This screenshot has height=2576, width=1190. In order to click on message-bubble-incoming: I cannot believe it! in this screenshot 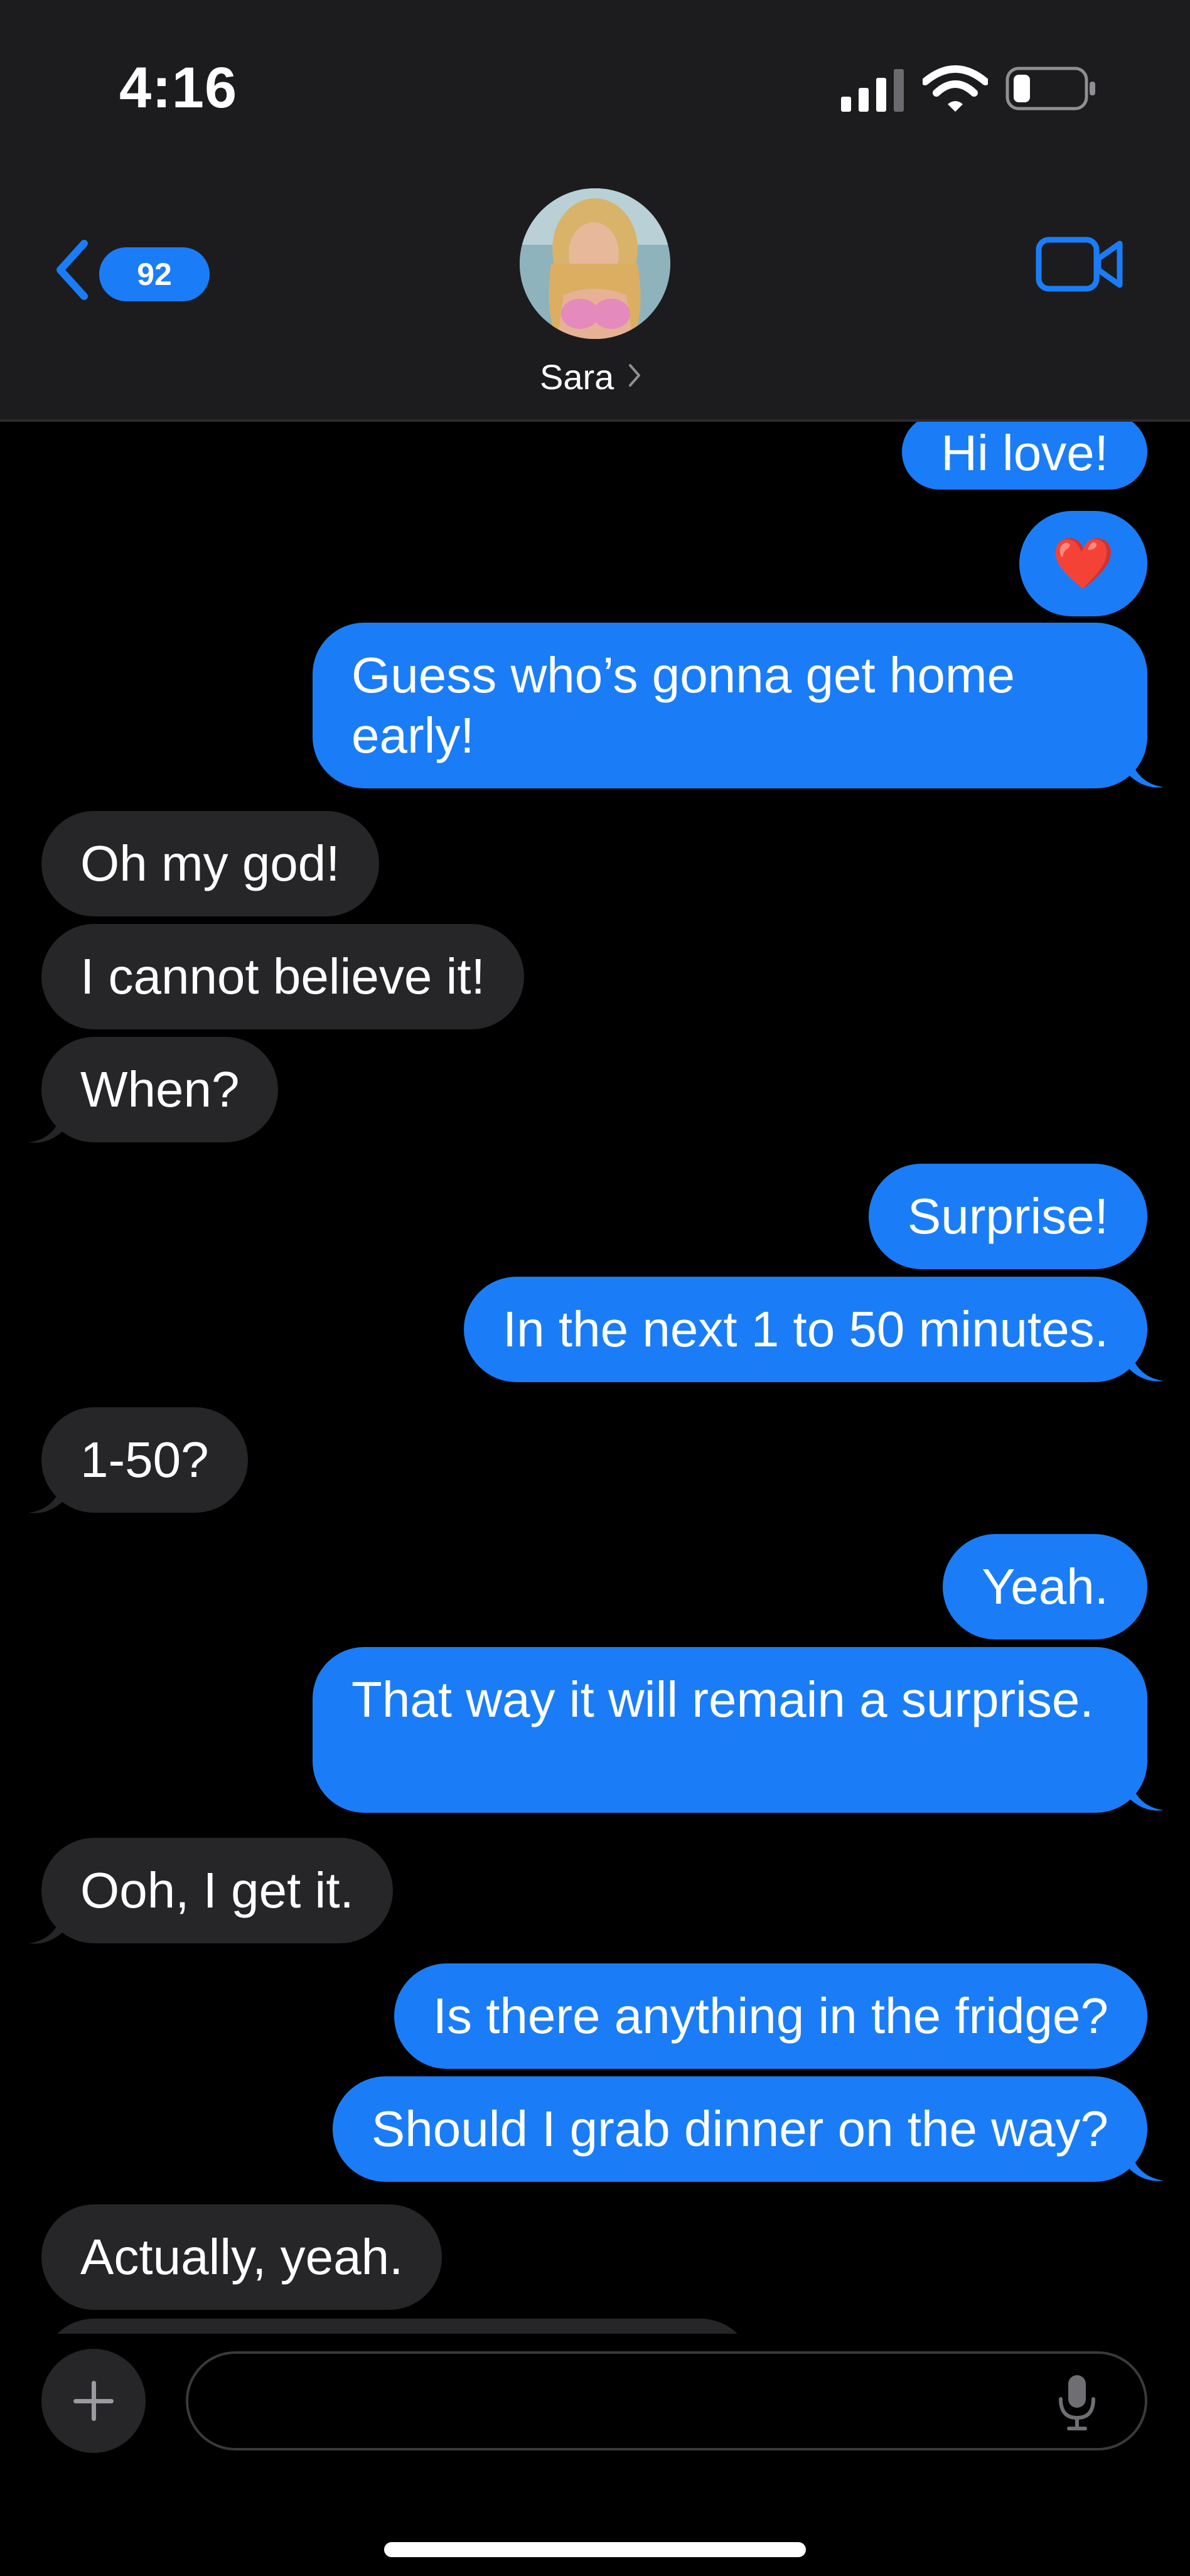, I will do `click(282, 976)`.